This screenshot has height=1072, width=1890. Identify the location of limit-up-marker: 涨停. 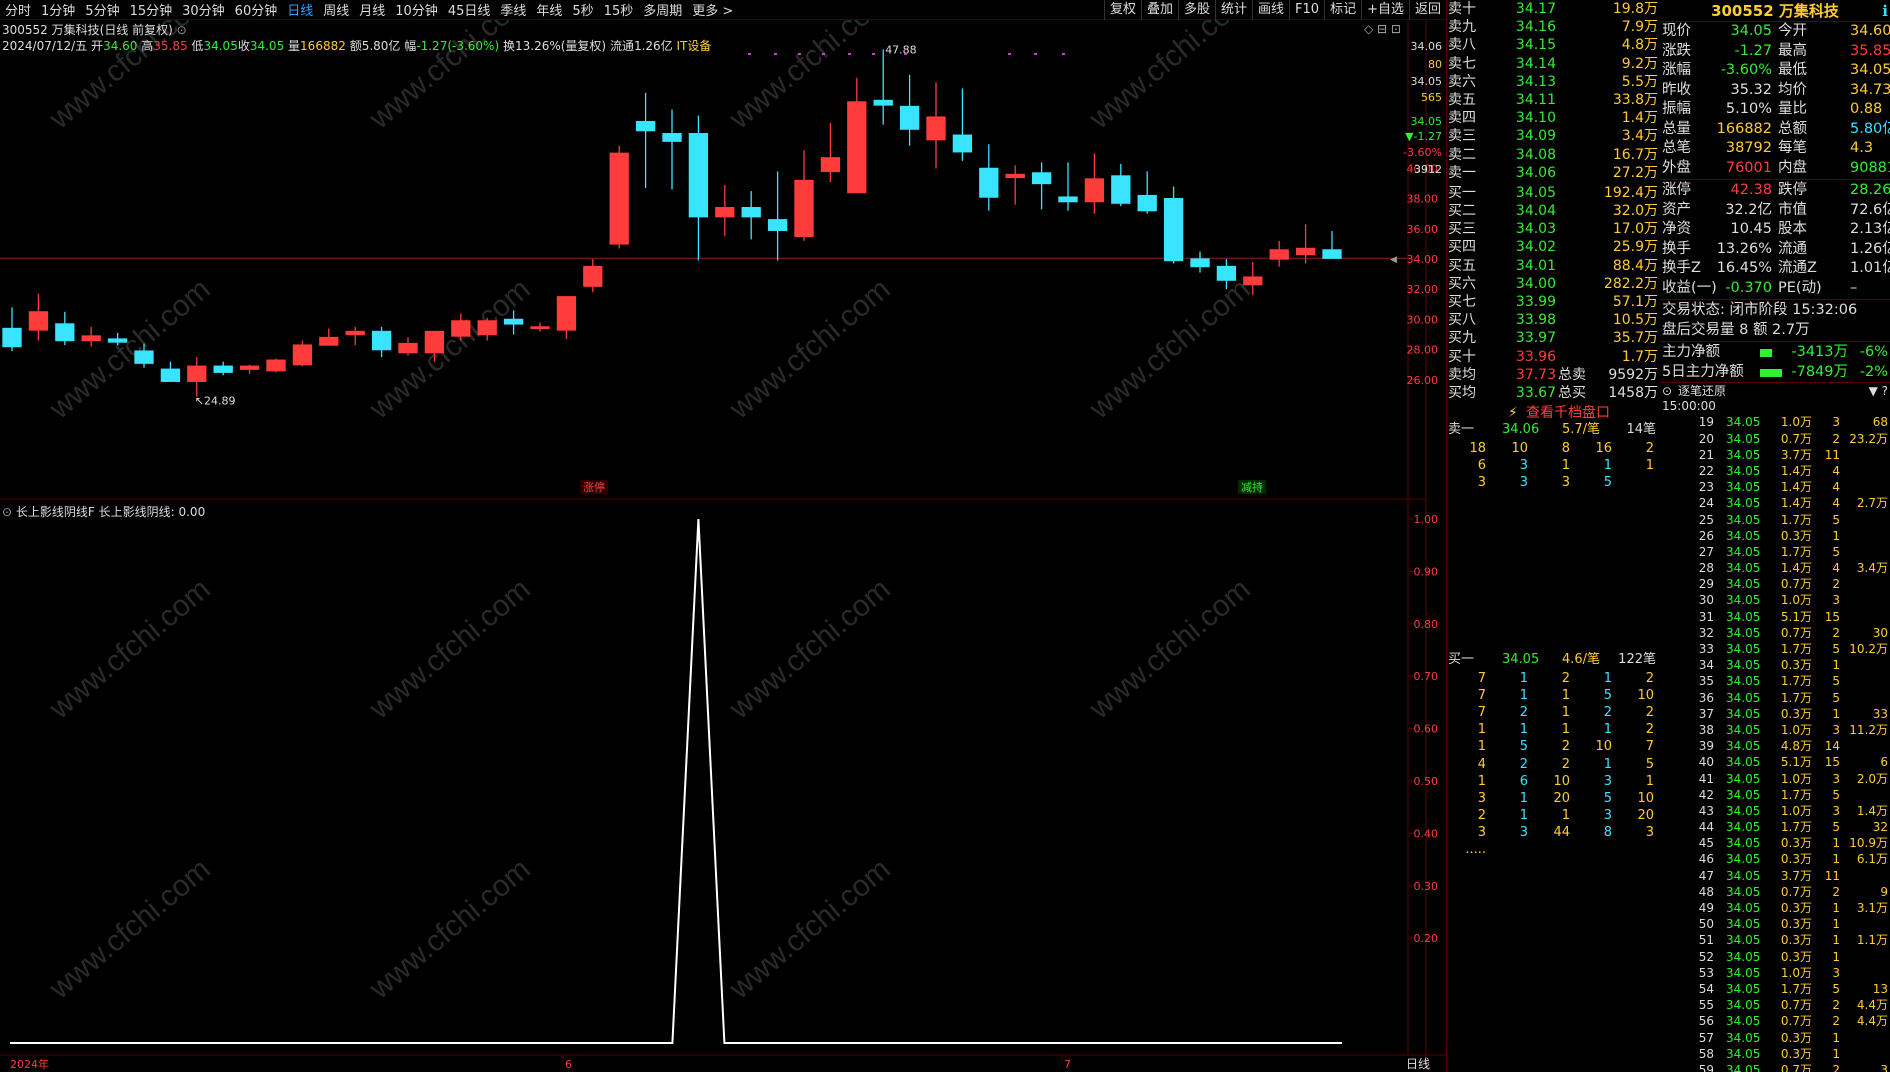
(594, 487).